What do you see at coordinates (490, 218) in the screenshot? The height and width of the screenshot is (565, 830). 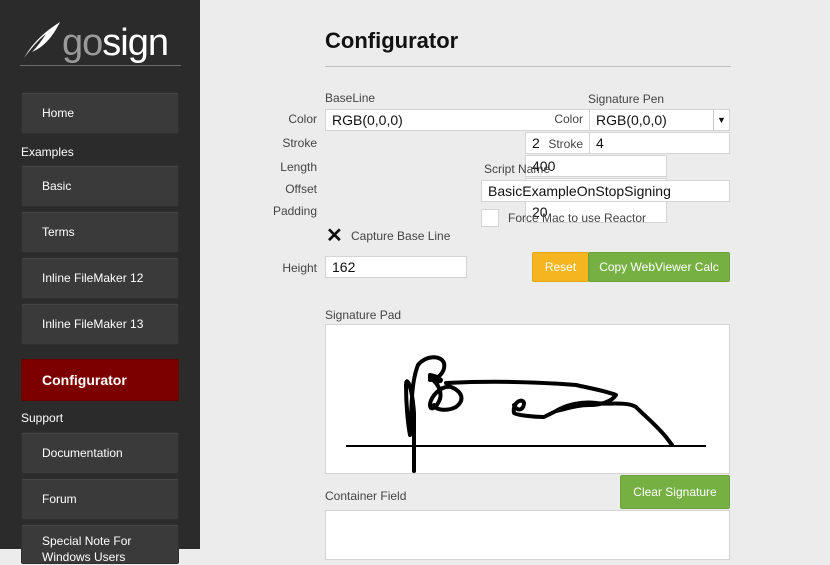 I see `force-mac-checkbox` at bounding box center [490, 218].